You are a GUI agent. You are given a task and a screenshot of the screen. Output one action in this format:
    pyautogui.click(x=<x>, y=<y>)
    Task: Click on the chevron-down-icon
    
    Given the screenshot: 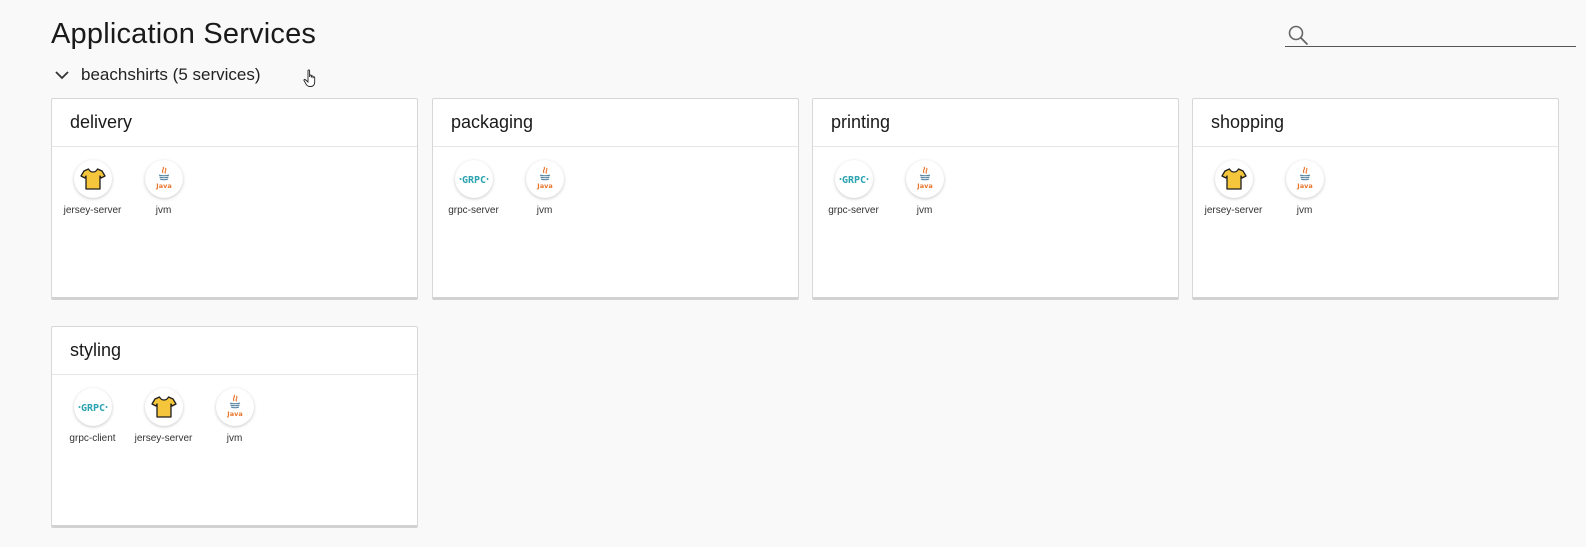 What is the action you would take?
    pyautogui.click(x=62, y=75)
    